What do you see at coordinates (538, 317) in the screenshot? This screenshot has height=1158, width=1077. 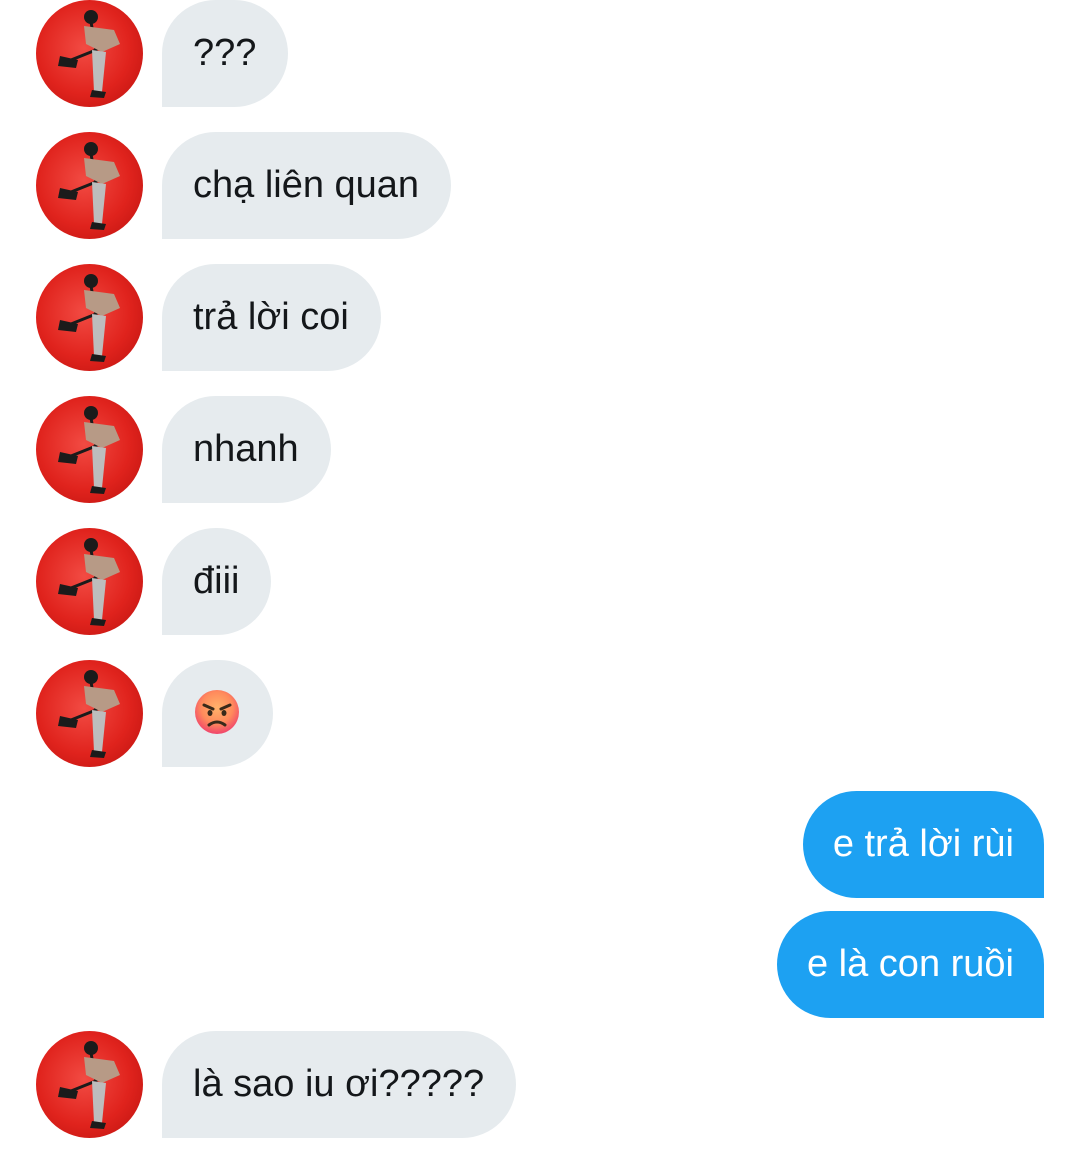 I see `incoming-message: trả lời coi` at bounding box center [538, 317].